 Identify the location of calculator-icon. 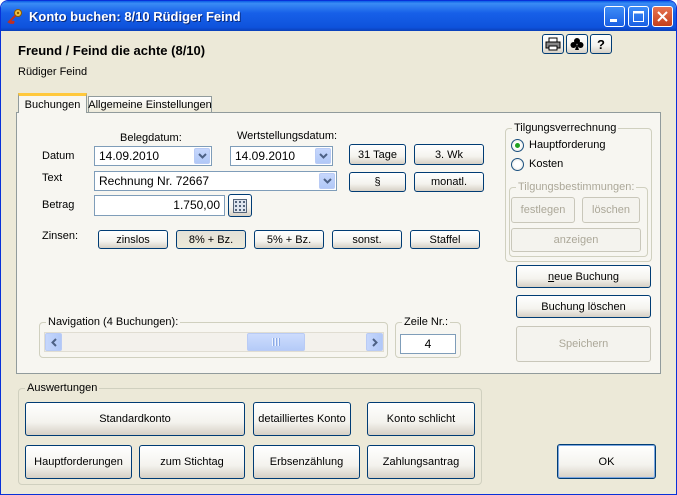
(240, 205).